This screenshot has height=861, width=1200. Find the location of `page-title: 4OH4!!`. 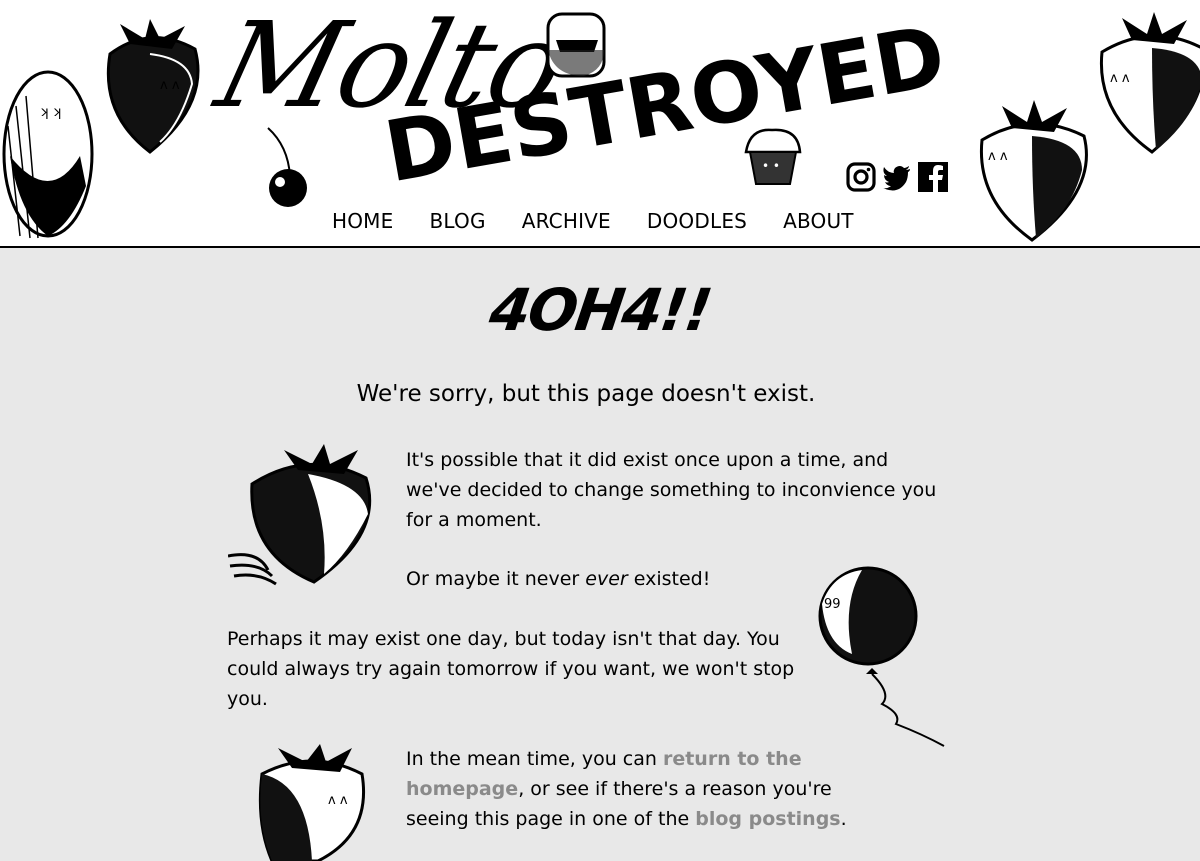

page-title: 4OH4!! is located at coordinates (600, 310).